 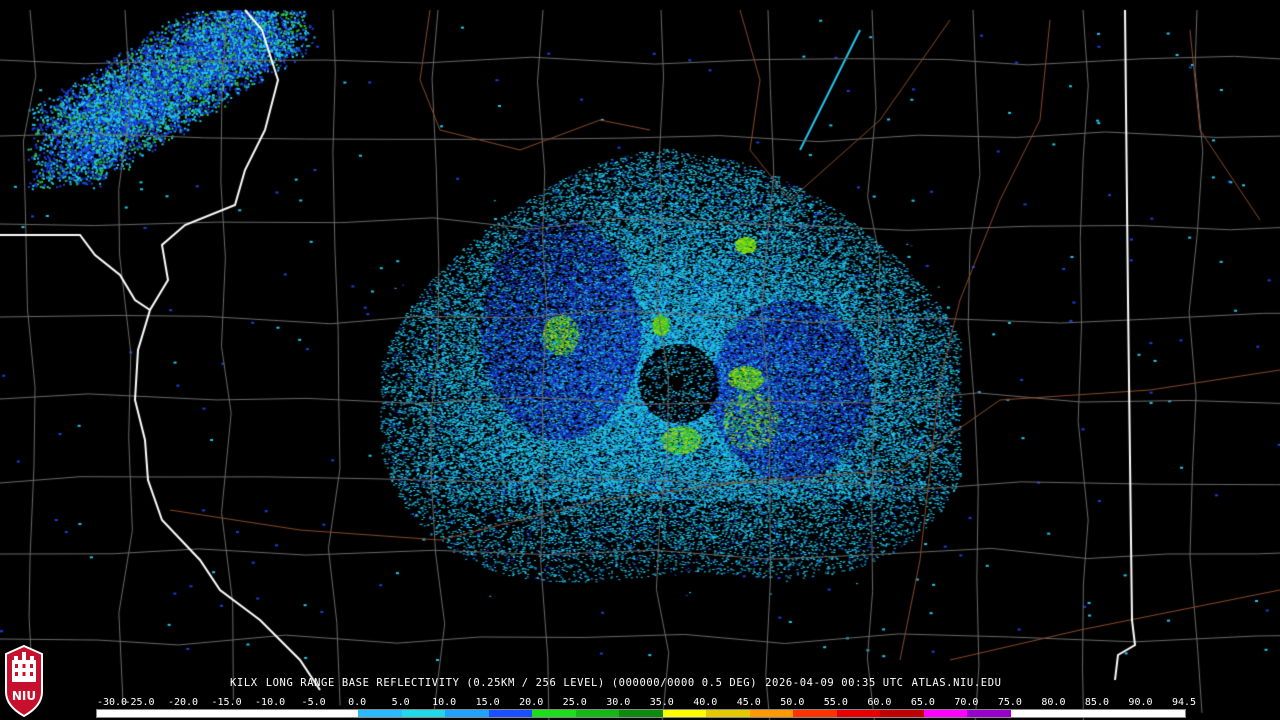 What do you see at coordinates (112, 702) in the screenshot?
I see `scale-label: -30.0` at bounding box center [112, 702].